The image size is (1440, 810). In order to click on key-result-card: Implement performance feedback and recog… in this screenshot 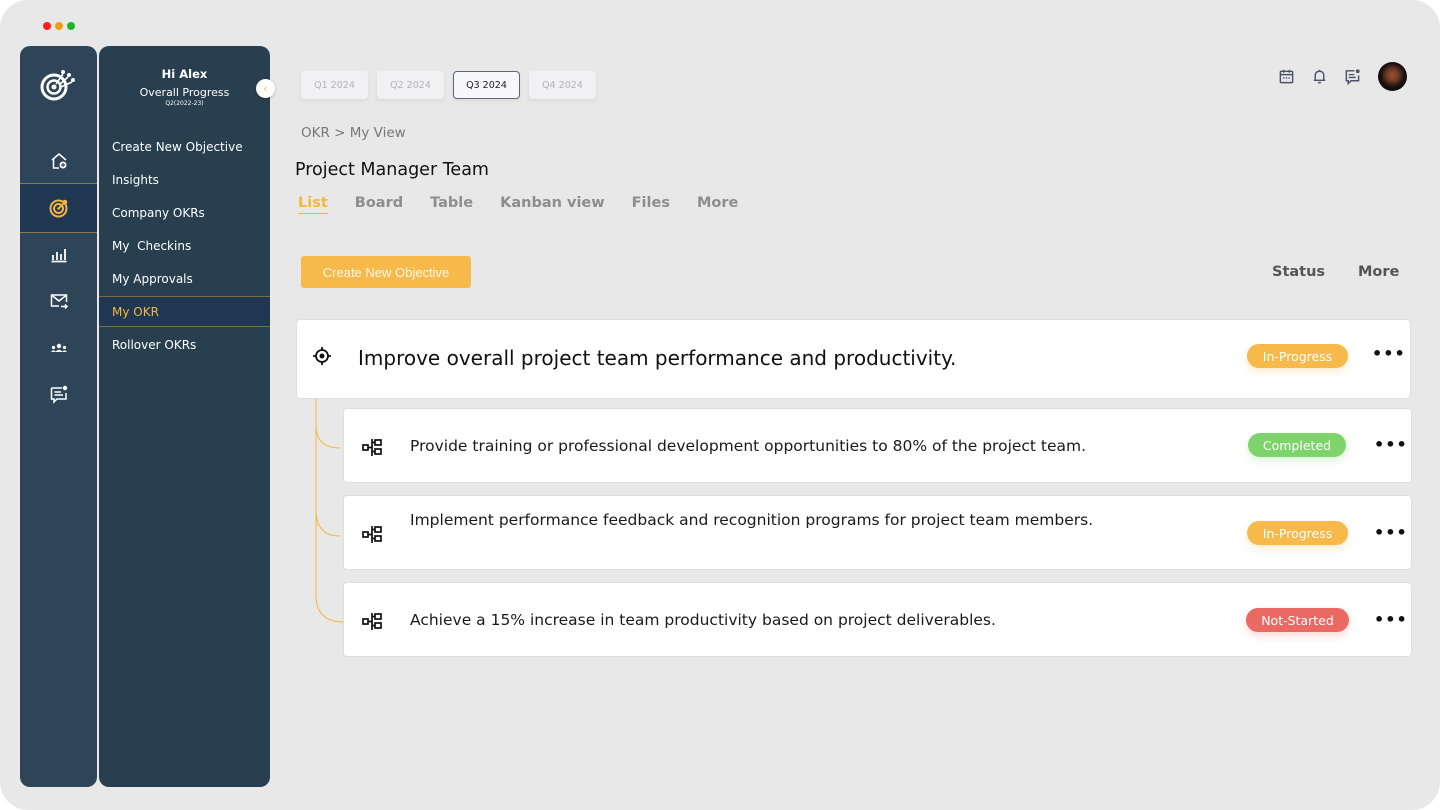, I will do `click(877, 532)`.